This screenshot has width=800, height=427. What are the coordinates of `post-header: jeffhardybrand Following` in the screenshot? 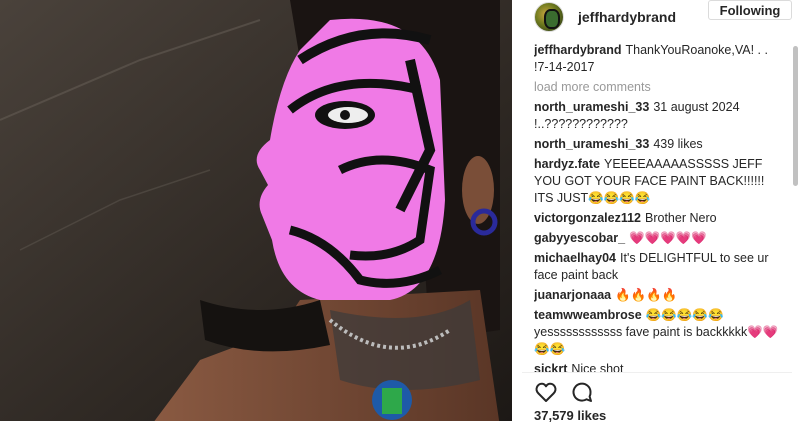 It's located at (656, 17).